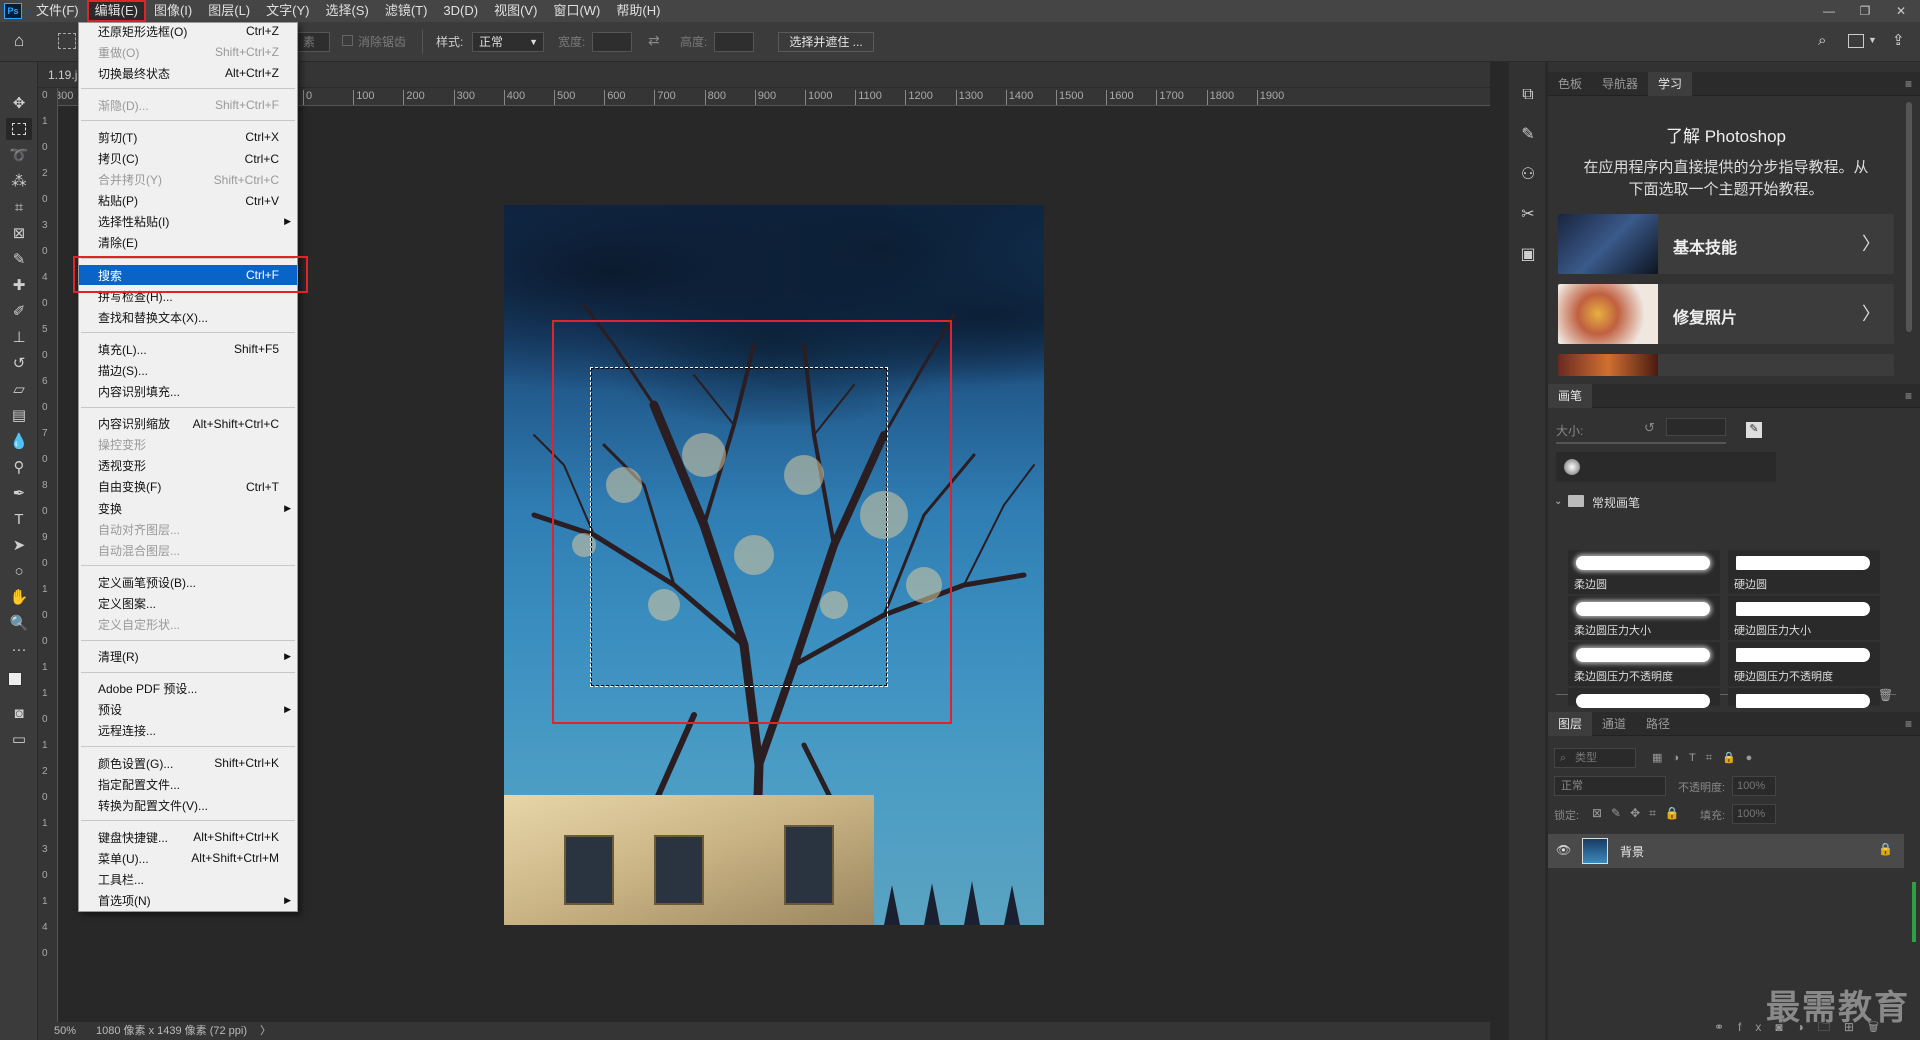  What do you see at coordinates (1901, 11) in the screenshot?
I see `close-button: ✕` at bounding box center [1901, 11].